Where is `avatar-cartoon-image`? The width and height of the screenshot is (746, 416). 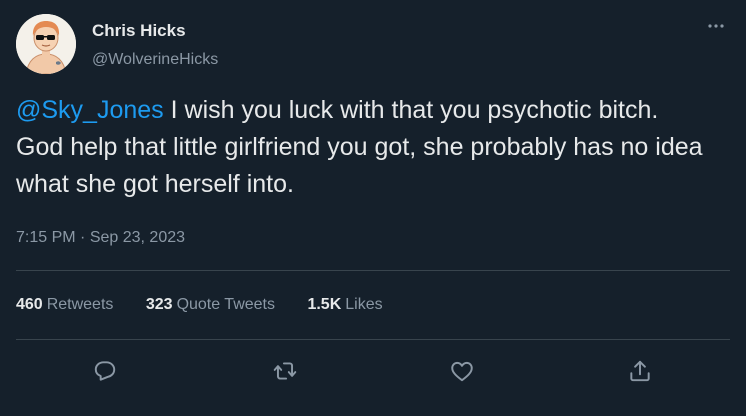 avatar-cartoon-image is located at coordinates (46, 44).